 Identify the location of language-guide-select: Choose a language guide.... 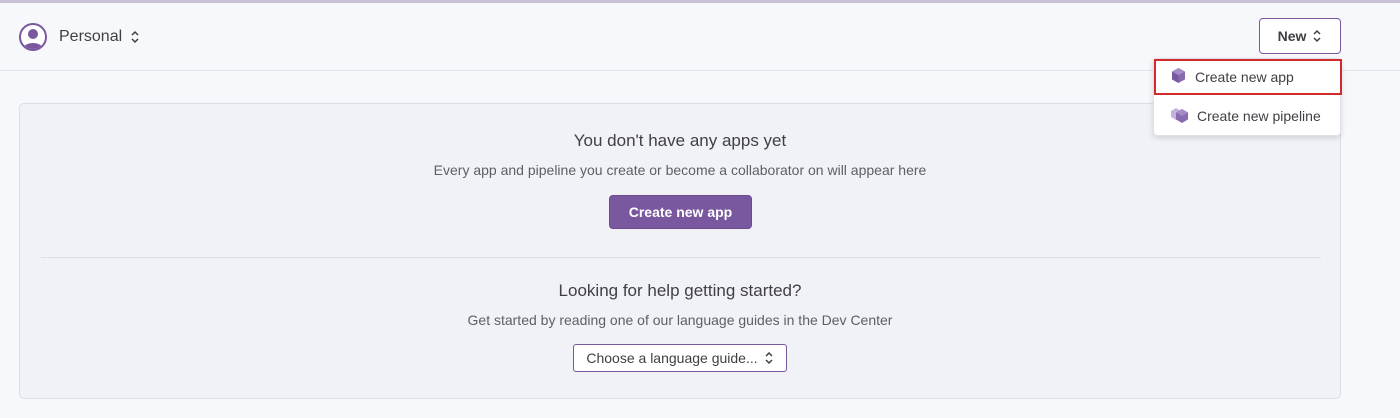
(680, 358).